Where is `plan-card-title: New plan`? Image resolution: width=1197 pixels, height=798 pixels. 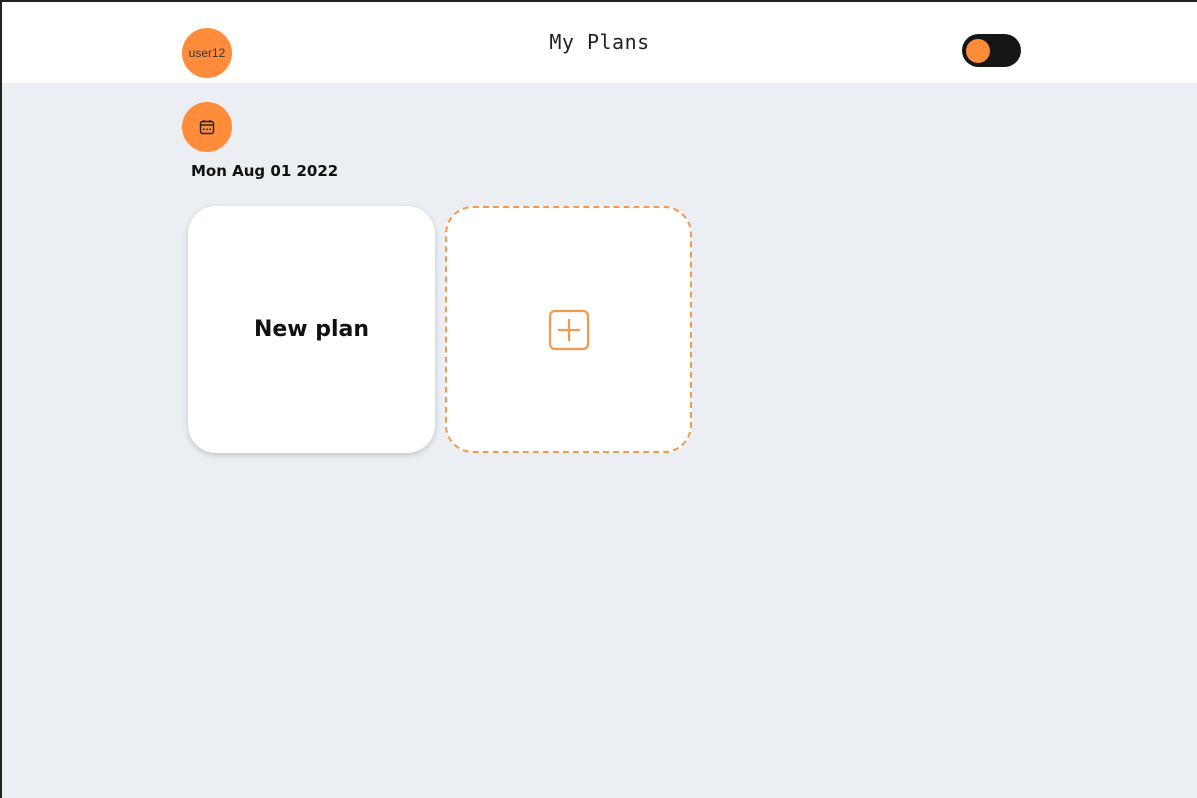 plan-card-title: New plan is located at coordinates (311, 329).